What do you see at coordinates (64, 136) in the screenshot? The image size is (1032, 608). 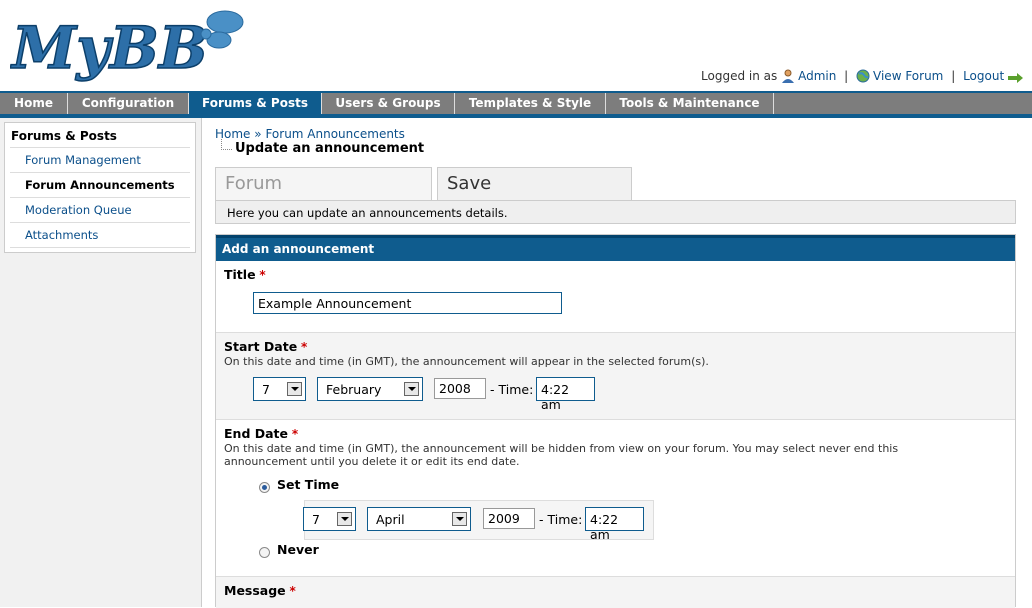 I see `sidebar-title: Forums & Posts` at bounding box center [64, 136].